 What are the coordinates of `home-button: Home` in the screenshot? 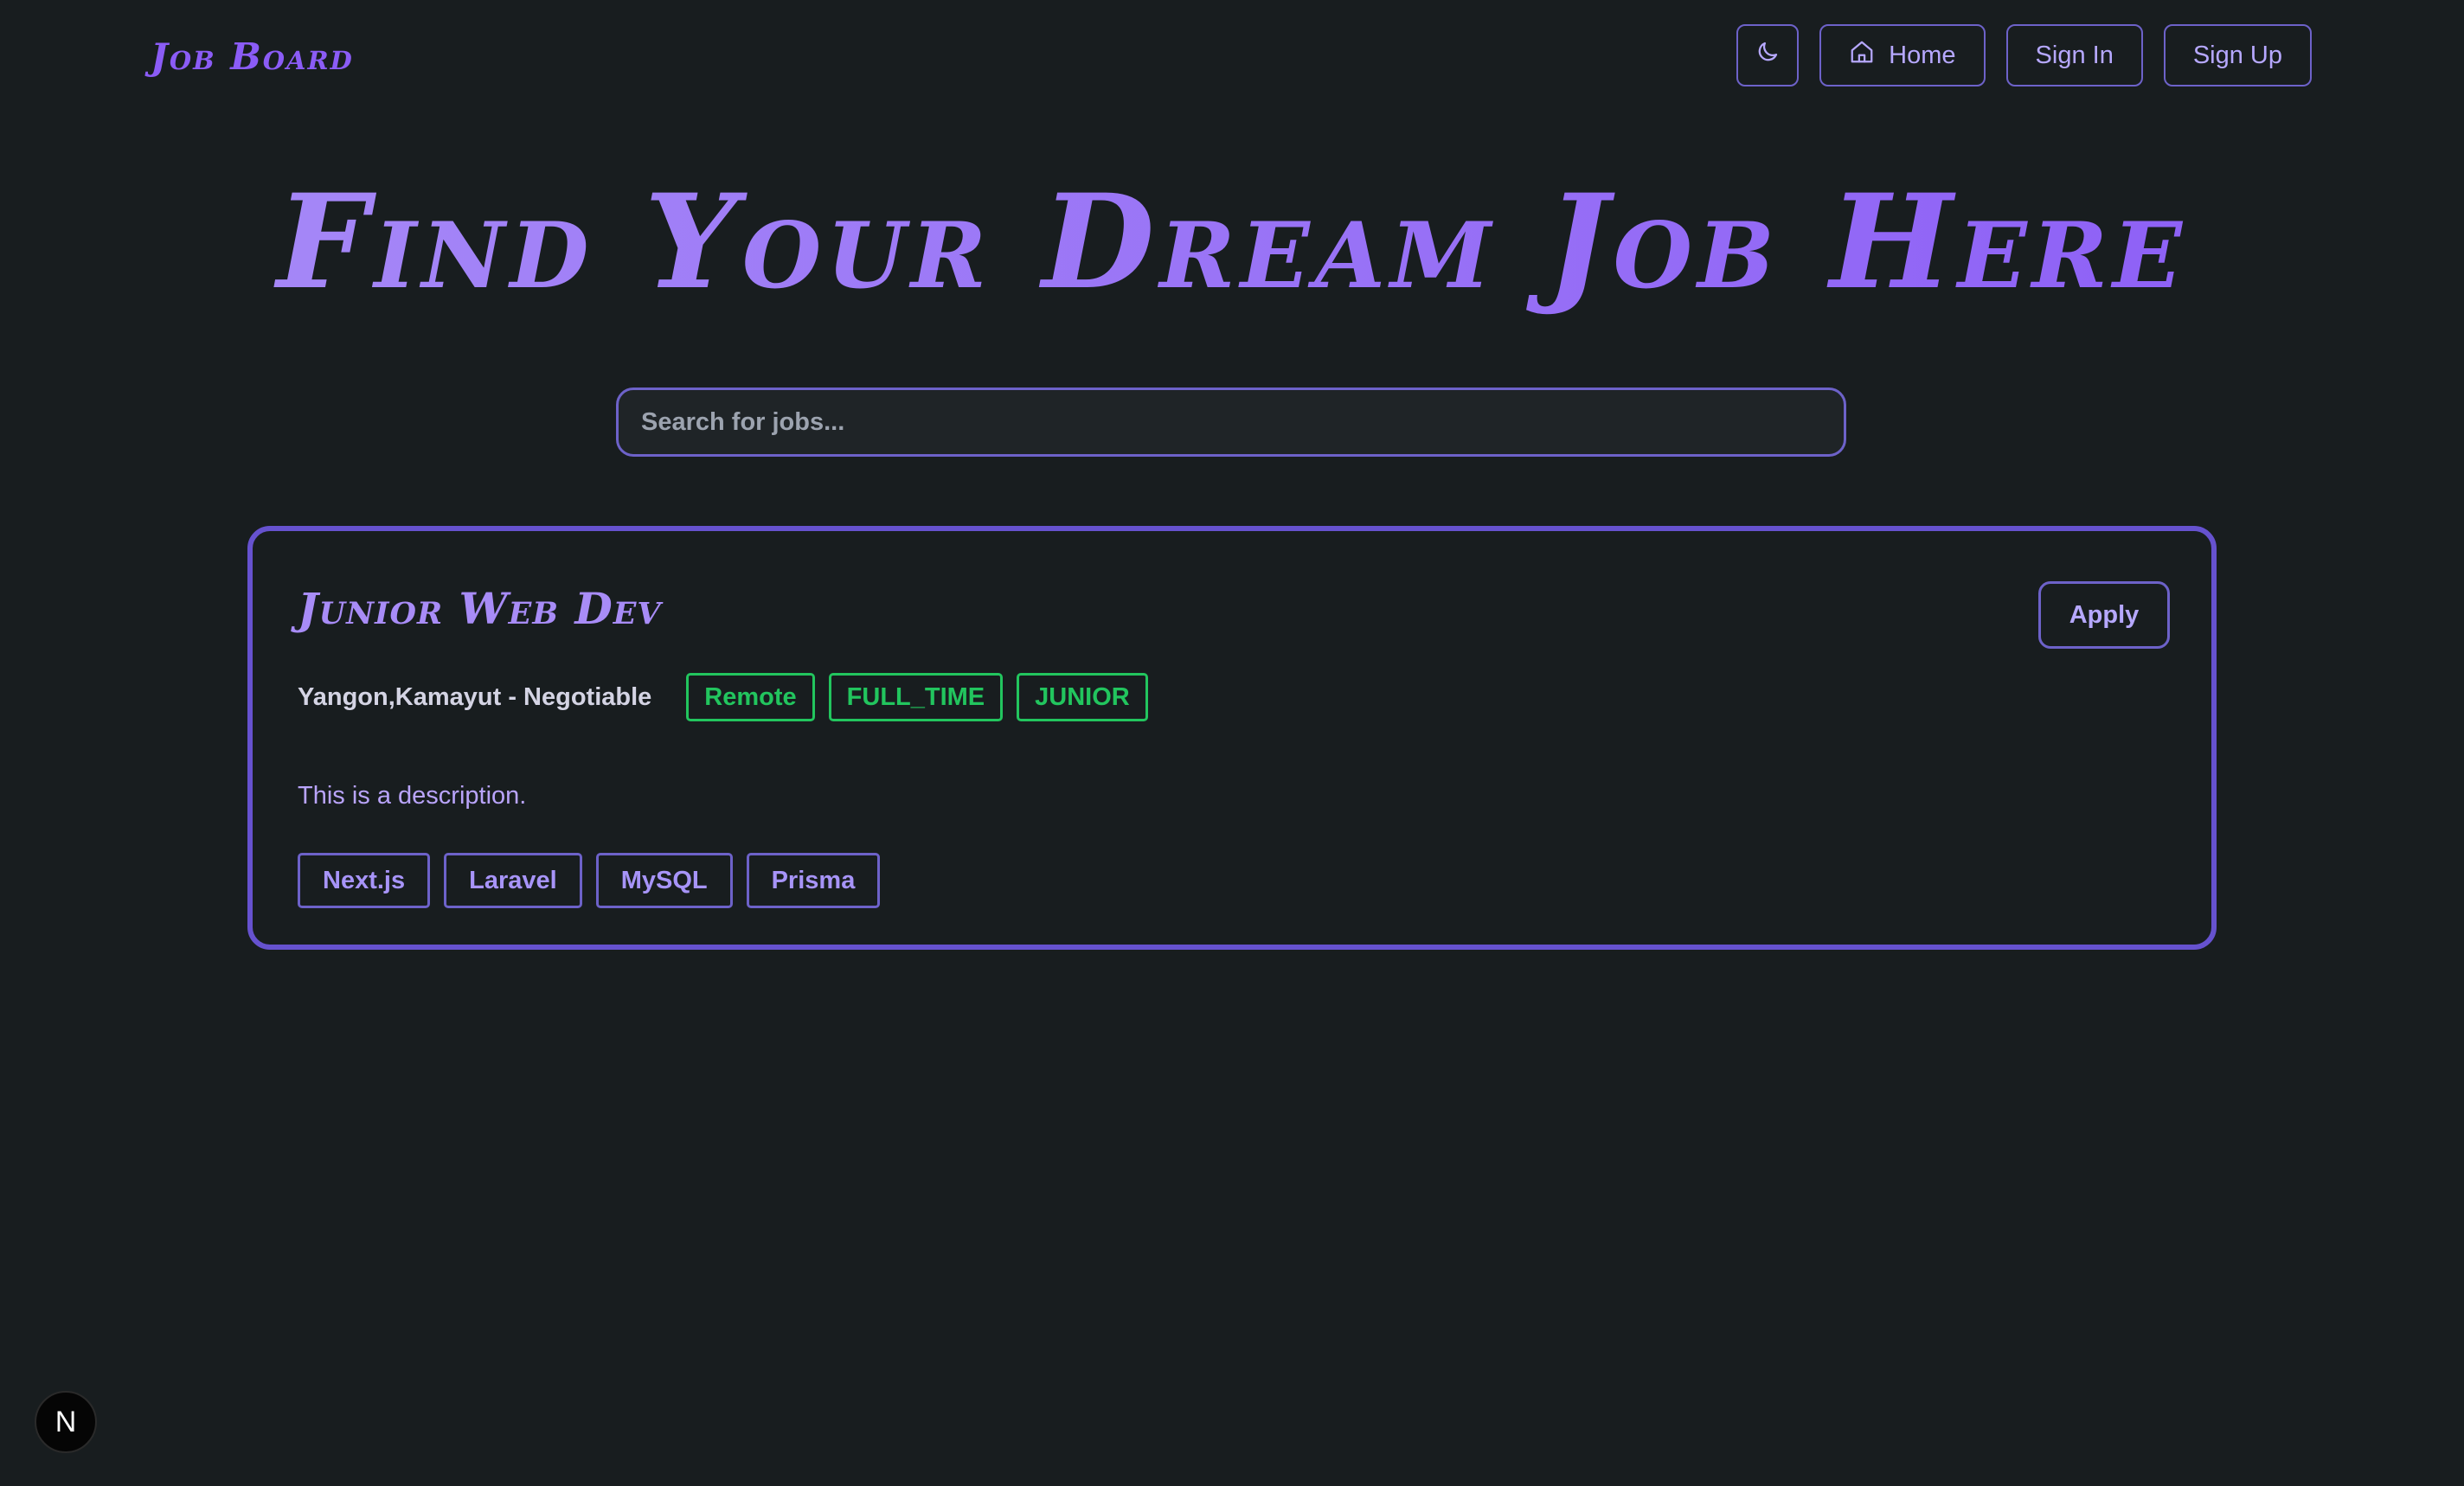 It's located at (1903, 55).